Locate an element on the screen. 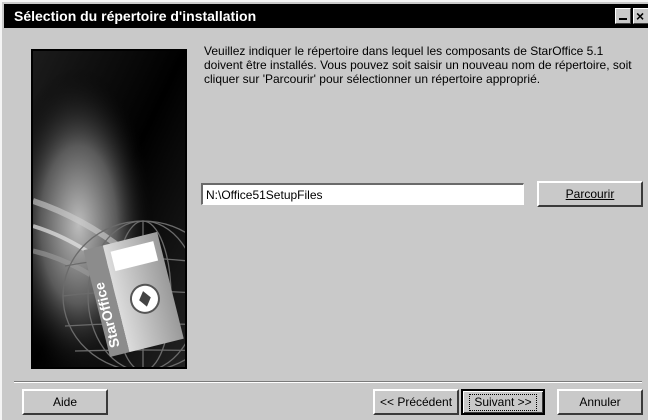 The image size is (648, 420). next-button: Suivant >> is located at coordinates (503, 402).